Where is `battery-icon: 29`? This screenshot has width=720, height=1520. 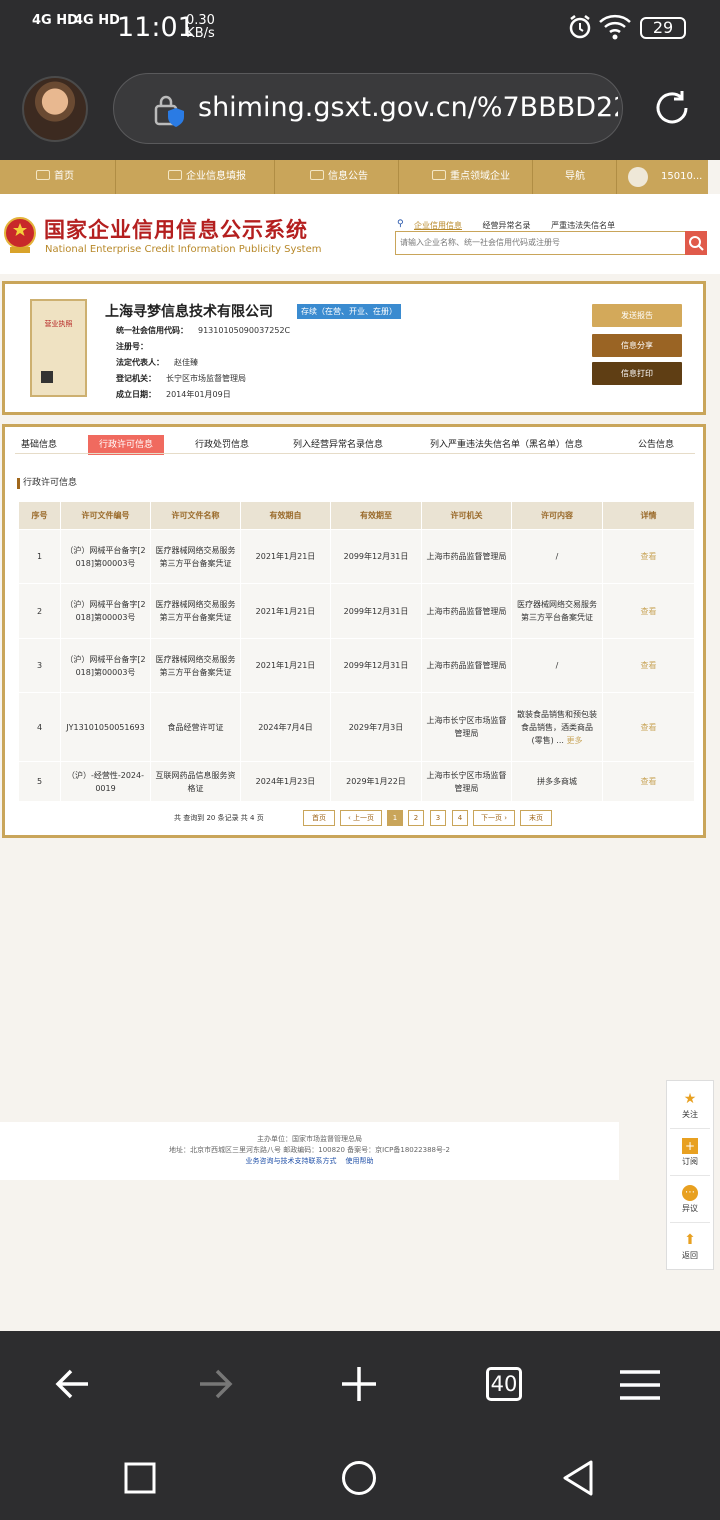
battery-icon: 29 is located at coordinates (663, 28).